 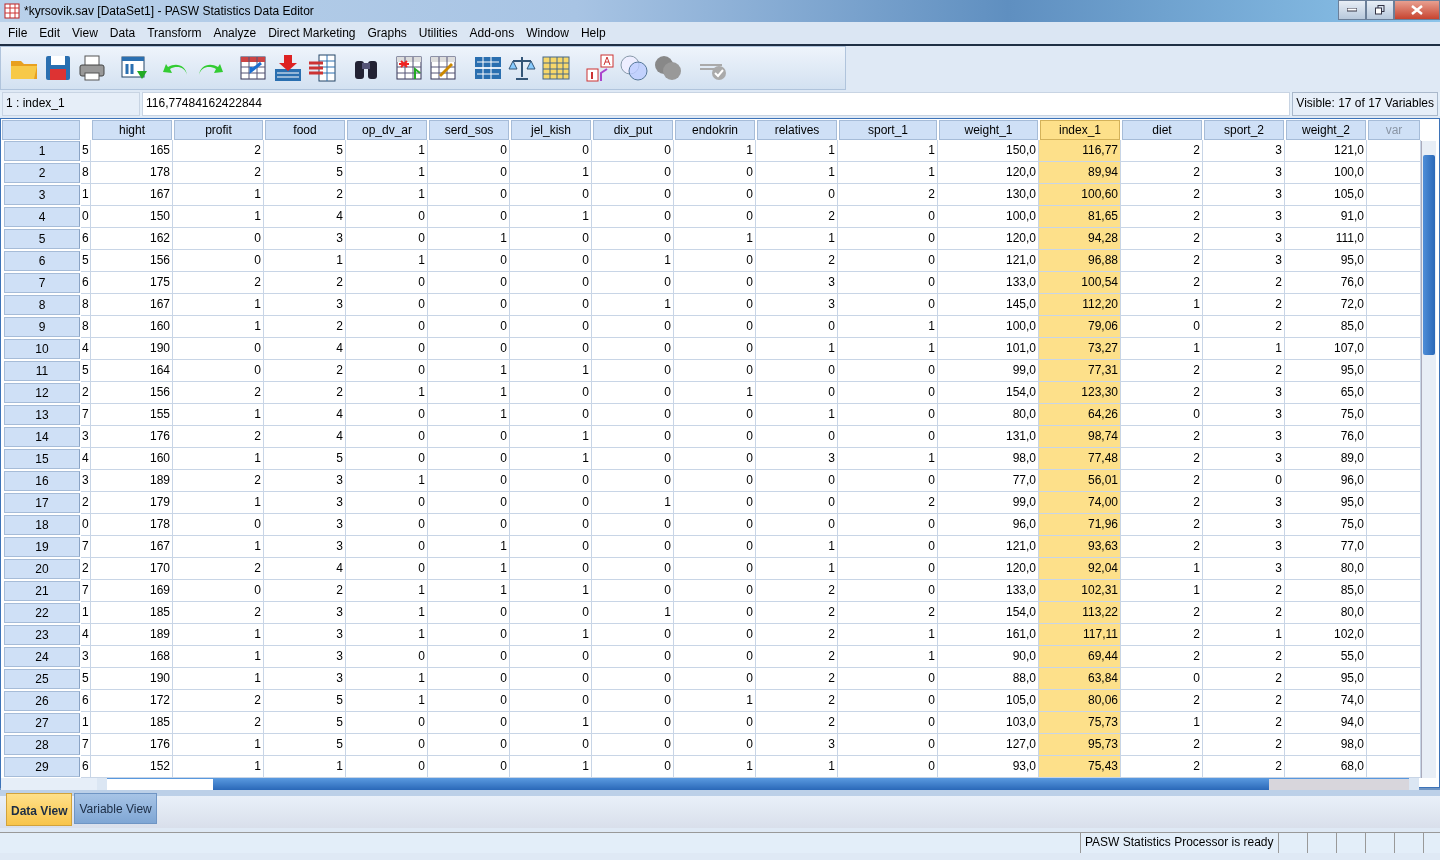 What do you see at coordinates (42, 613) in the screenshot?
I see `row-header: 22` at bounding box center [42, 613].